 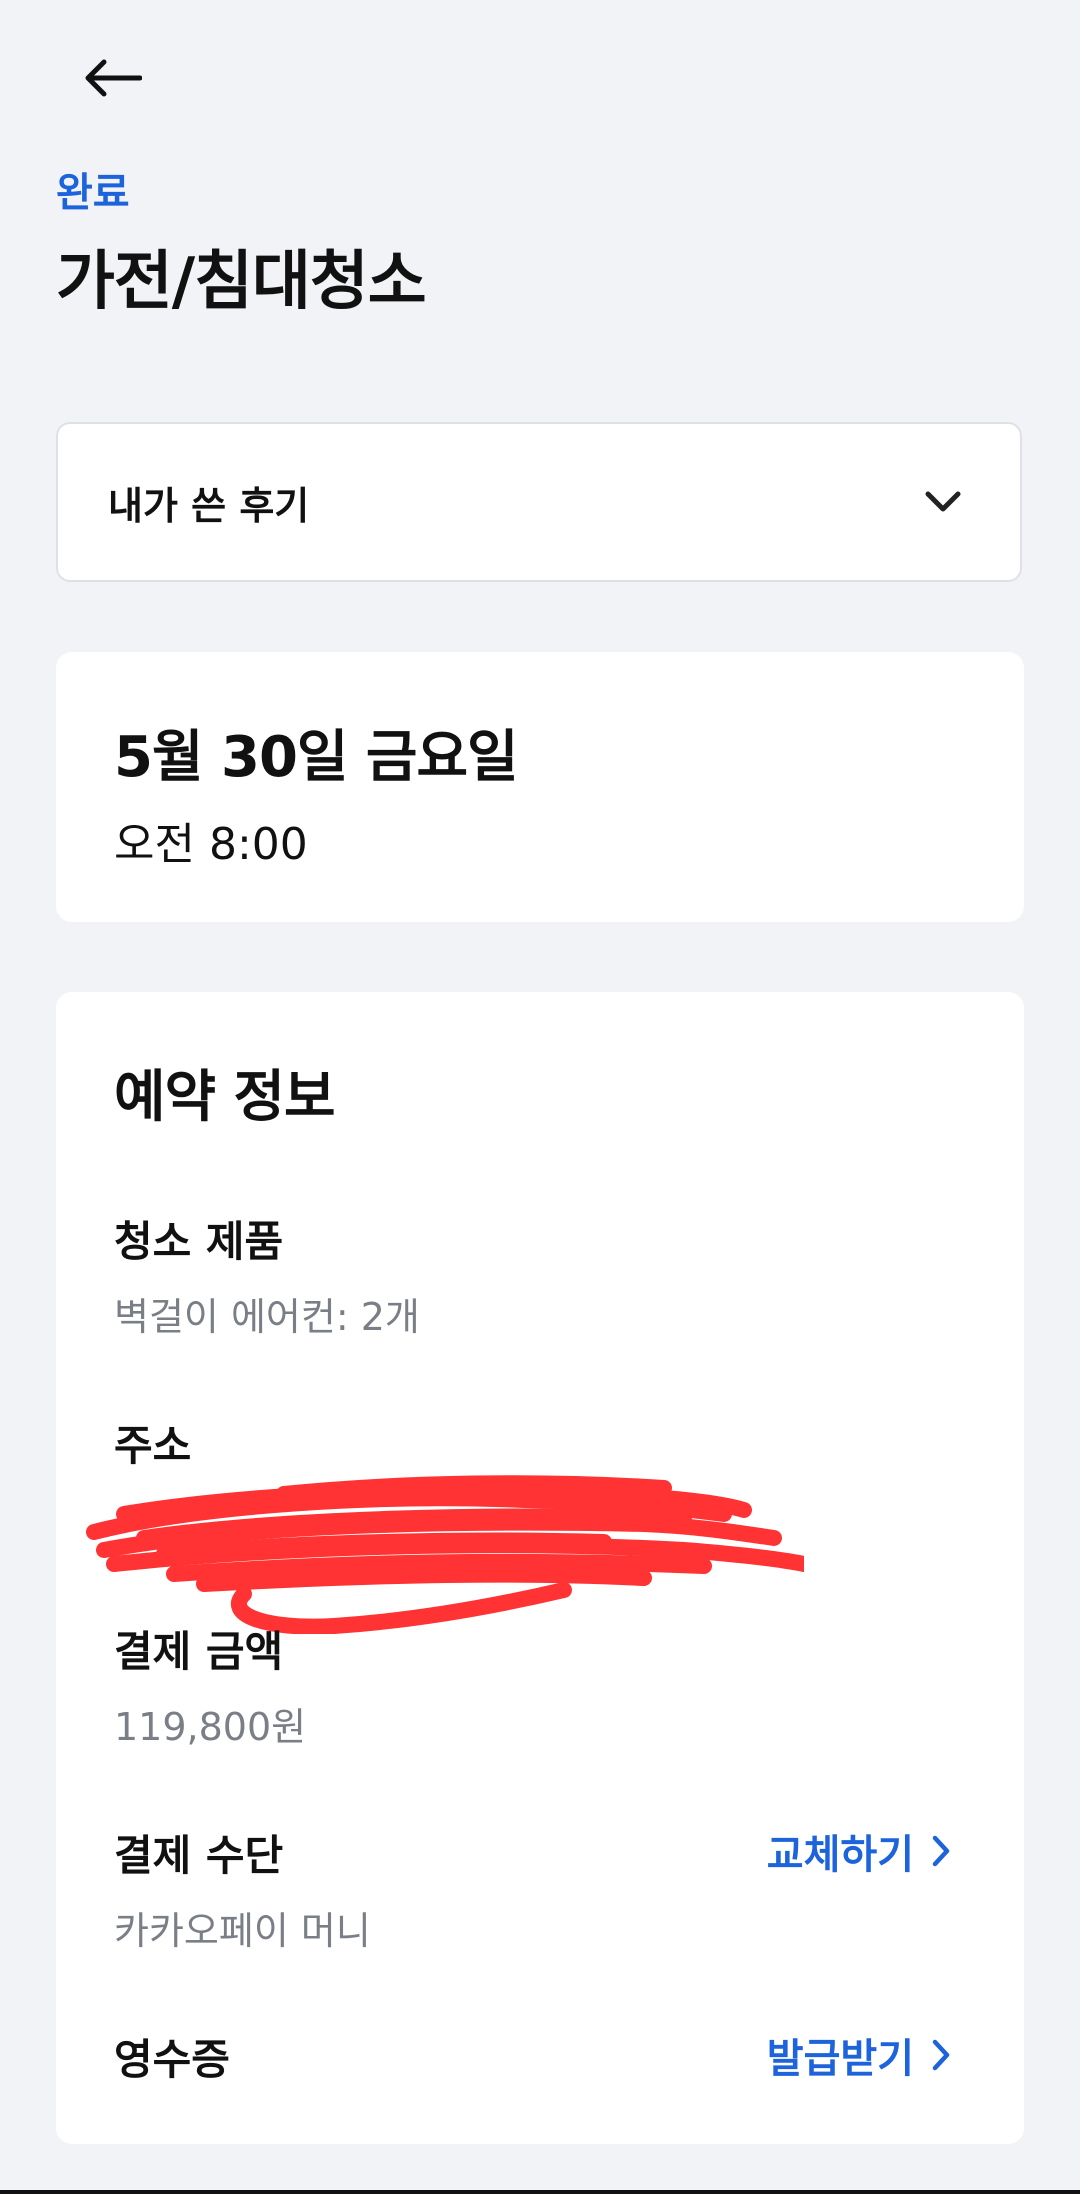 What do you see at coordinates (225, 1097) in the screenshot?
I see `section-title: 예약 정보` at bounding box center [225, 1097].